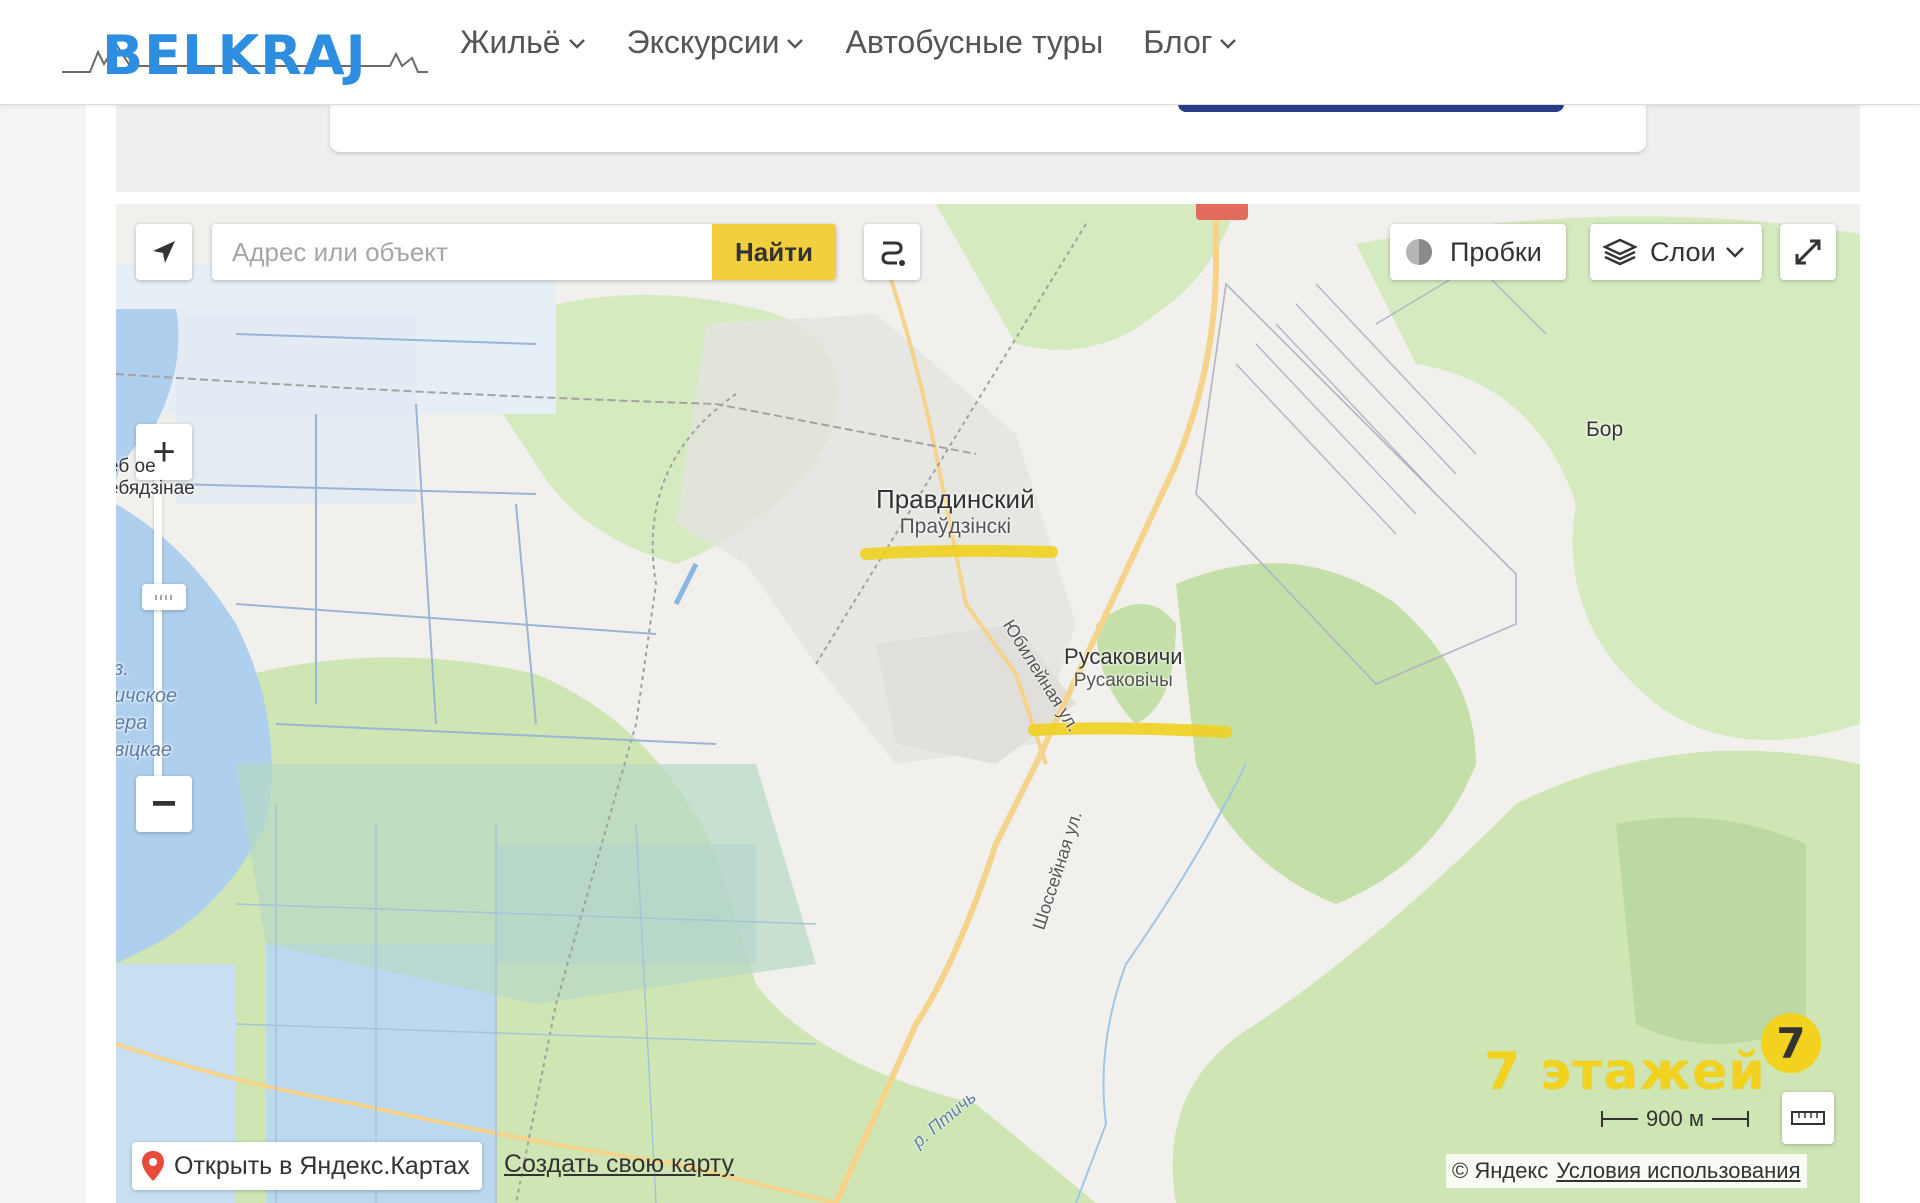 Image resolution: width=1920 pixels, height=1203 pixels. Describe the element at coordinates (1371, 108) in the screenshot. I see `booking-submit-button` at that location.